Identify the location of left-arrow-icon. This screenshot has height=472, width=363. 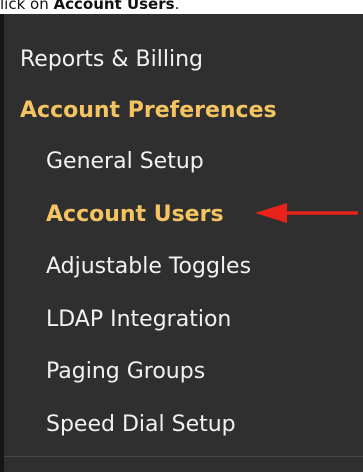
(306, 213).